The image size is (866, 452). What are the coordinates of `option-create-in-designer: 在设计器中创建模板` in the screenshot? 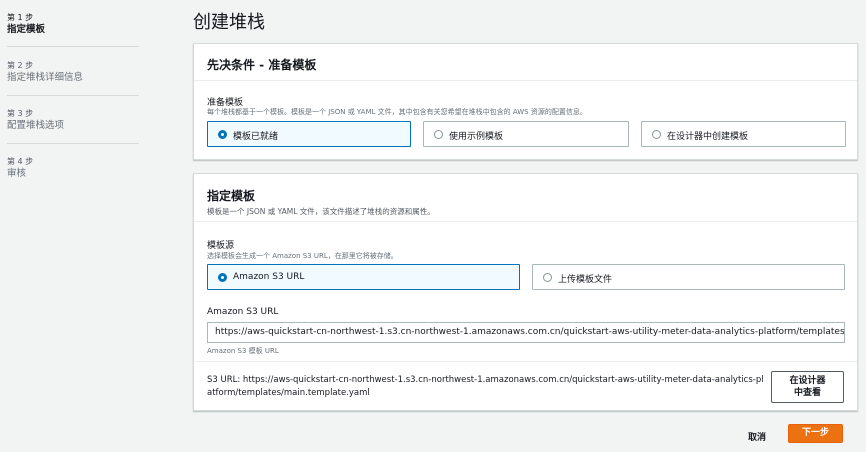 It's located at (743, 134).